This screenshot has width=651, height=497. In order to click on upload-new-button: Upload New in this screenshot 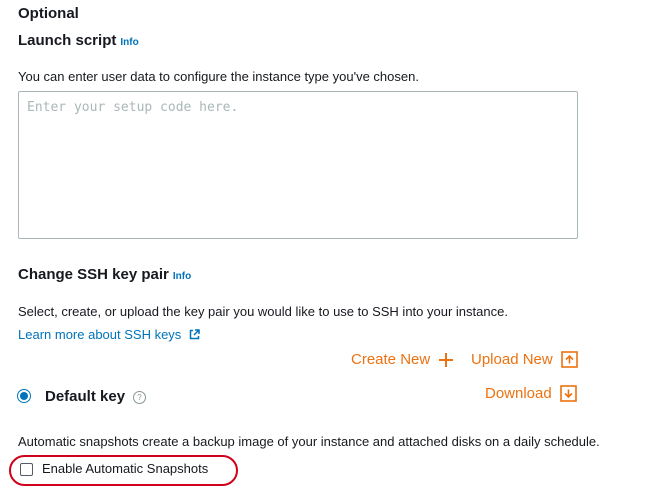, I will do `click(524, 359)`.